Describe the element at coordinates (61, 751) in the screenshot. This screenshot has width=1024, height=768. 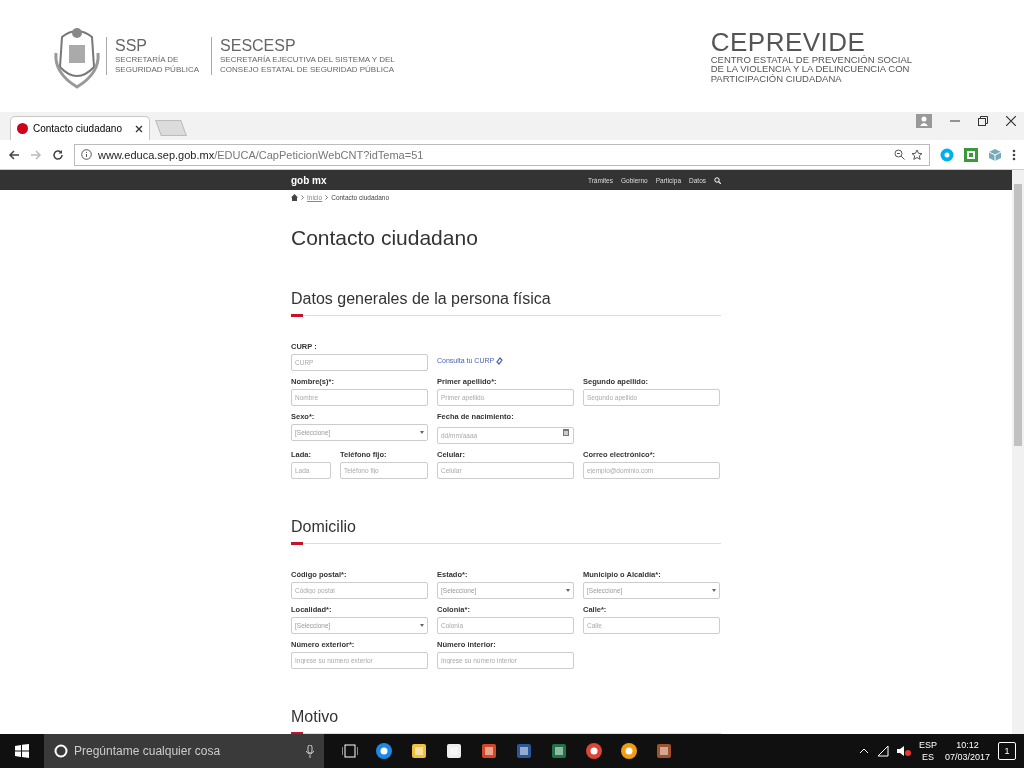
I see `cortana-icon` at that location.